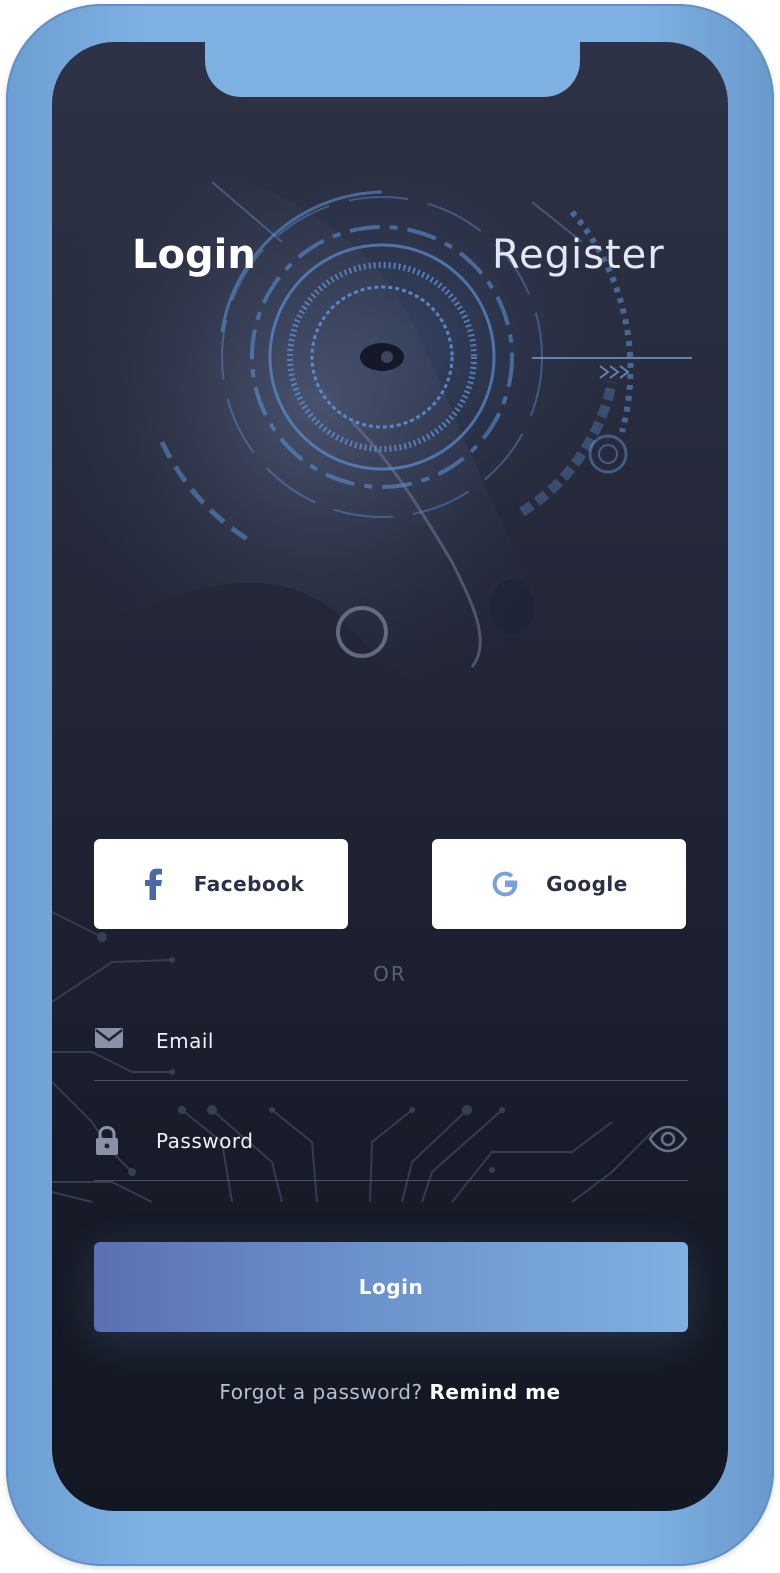 The image size is (780, 1573). Describe the element at coordinates (321, 1392) in the screenshot. I see `forgot-password-text: Forgot a password?` at that location.